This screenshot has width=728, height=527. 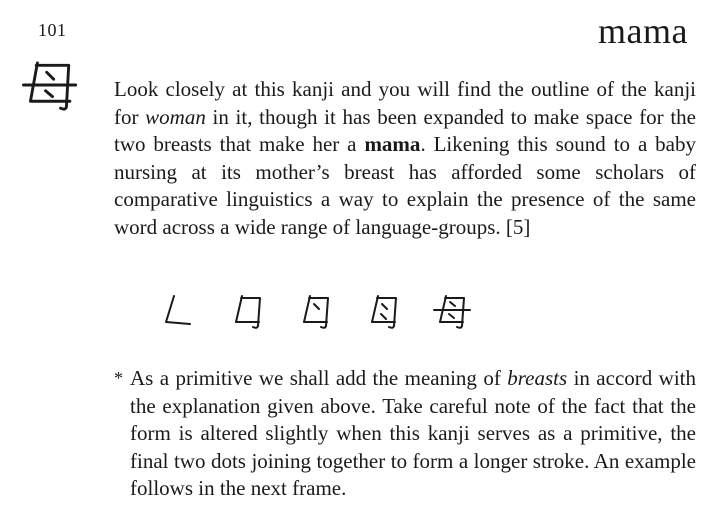 What do you see at coordinates (248, 312) in the screenshot?
I see `stroke-step-2-icon` at bounding box center [248, 312].